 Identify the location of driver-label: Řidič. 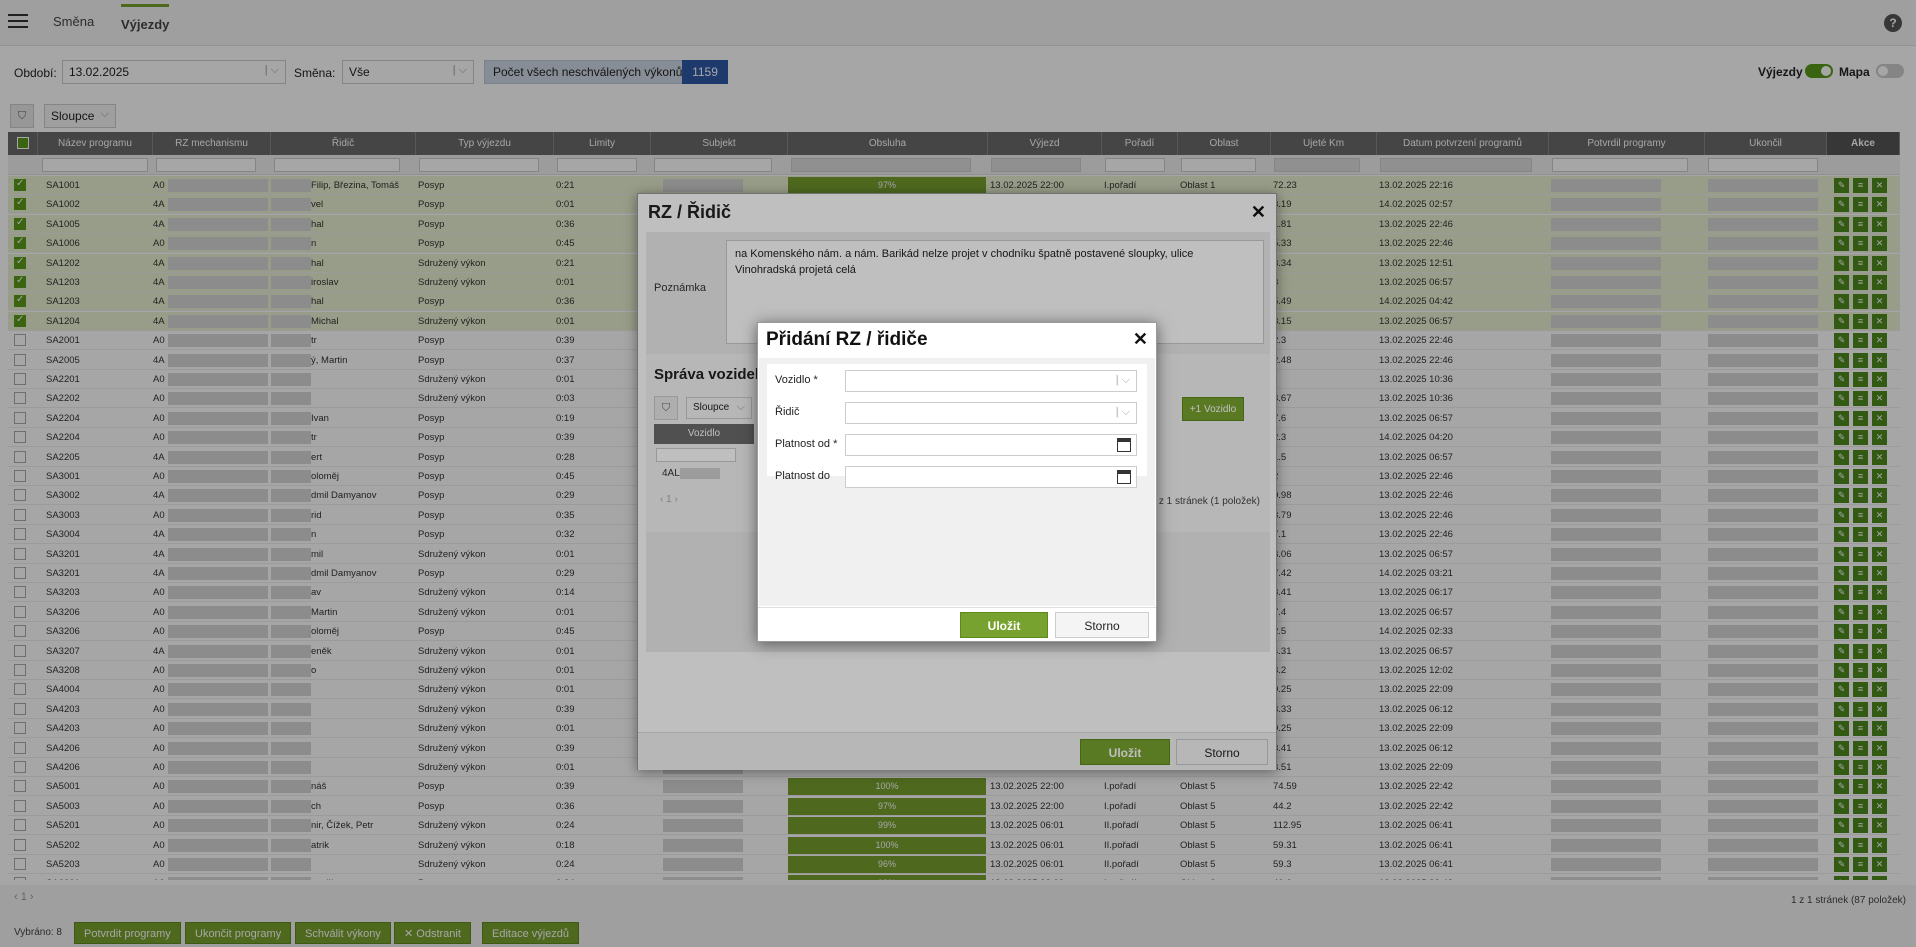
(787, 412).